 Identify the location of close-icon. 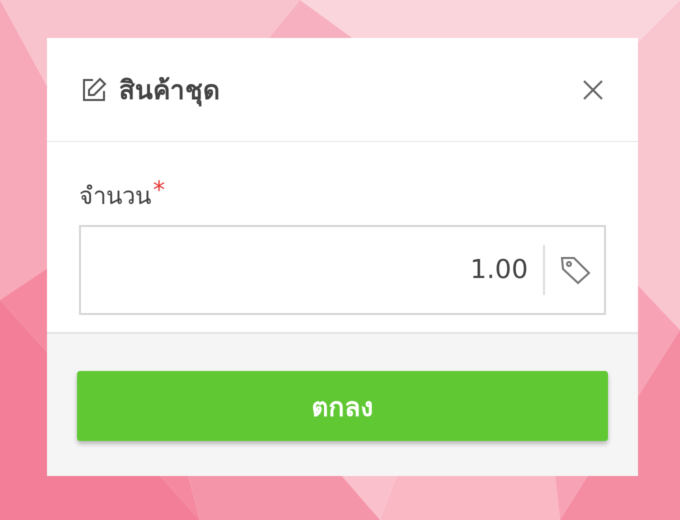
(593, 89).